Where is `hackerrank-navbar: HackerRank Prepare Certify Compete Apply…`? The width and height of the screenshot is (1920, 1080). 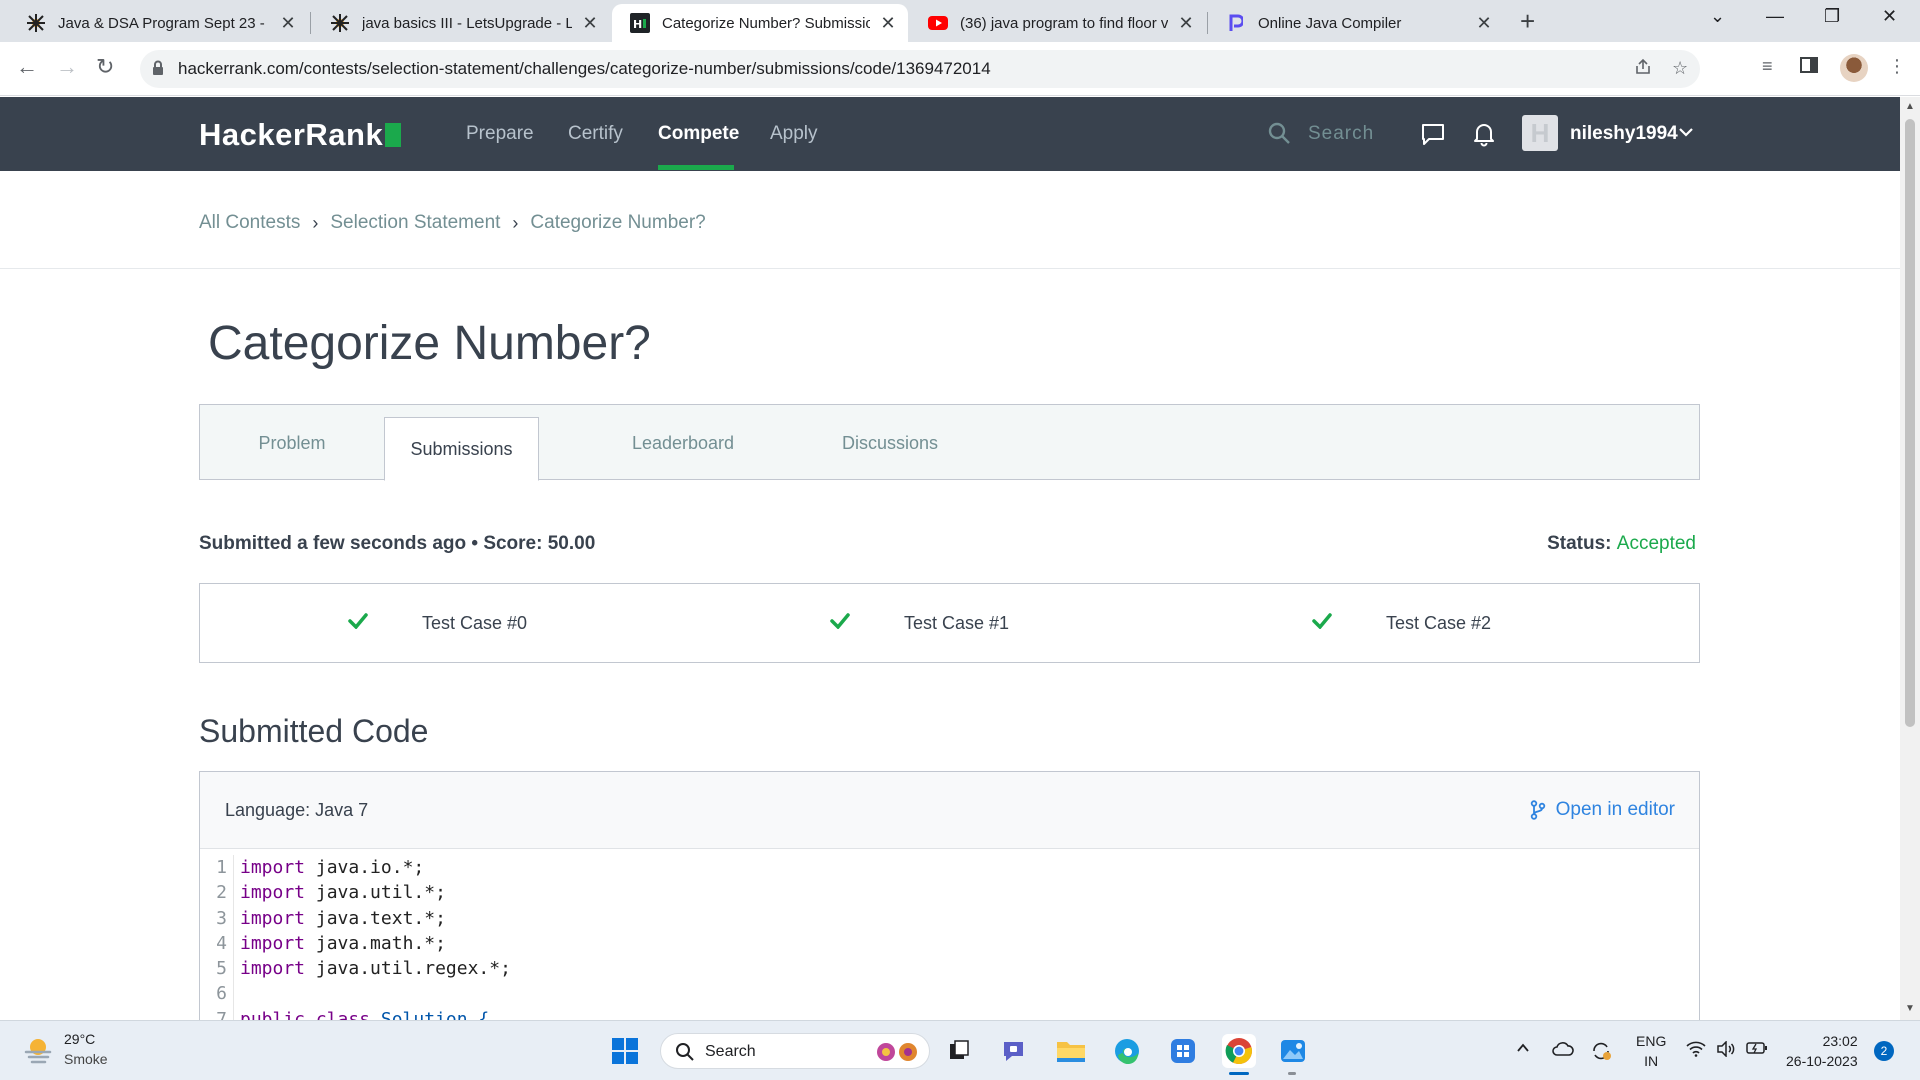 hackerrank-navbar: HackerRank Prepare Certify Compete Apply… is located at coordinates (950, 134).